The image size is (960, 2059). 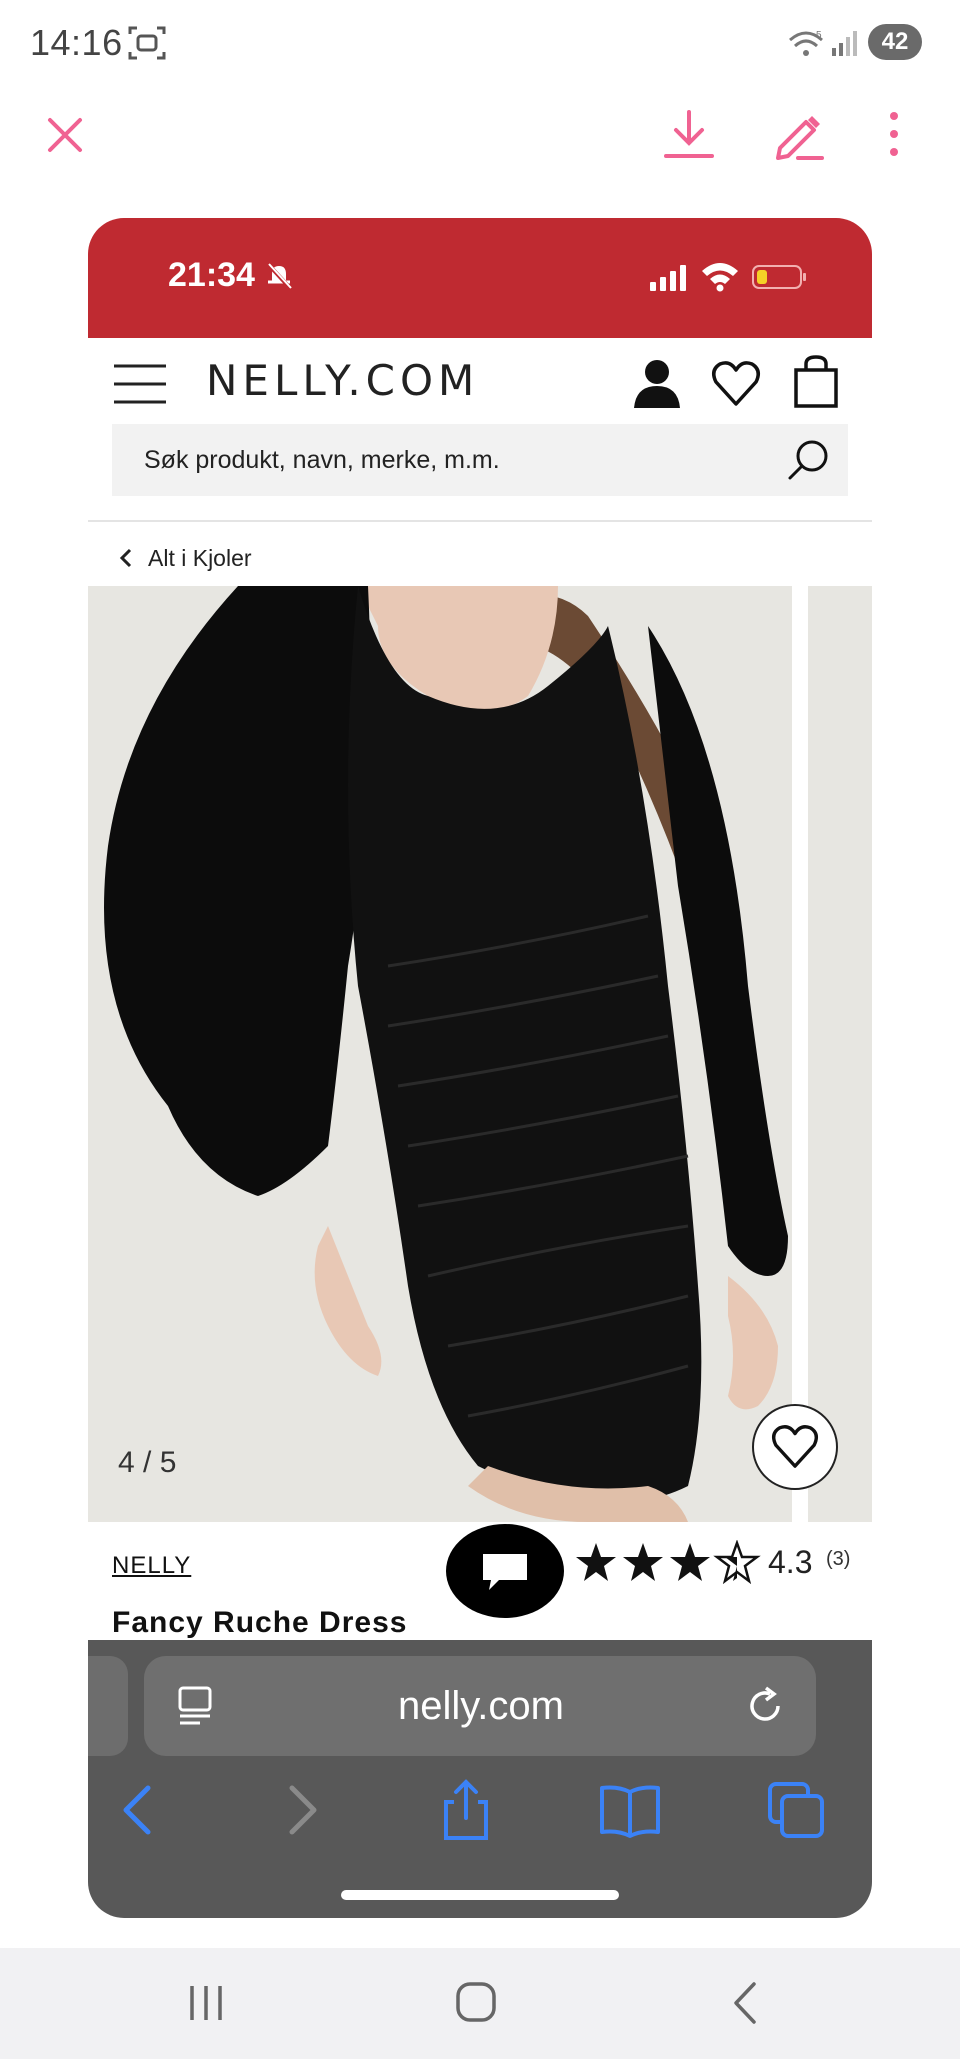 What do you see at coordinates (200, 557) in the screenshot?
I see `breadcrumb-label: Alt i Kjoler` at bounding box center [200, 557].